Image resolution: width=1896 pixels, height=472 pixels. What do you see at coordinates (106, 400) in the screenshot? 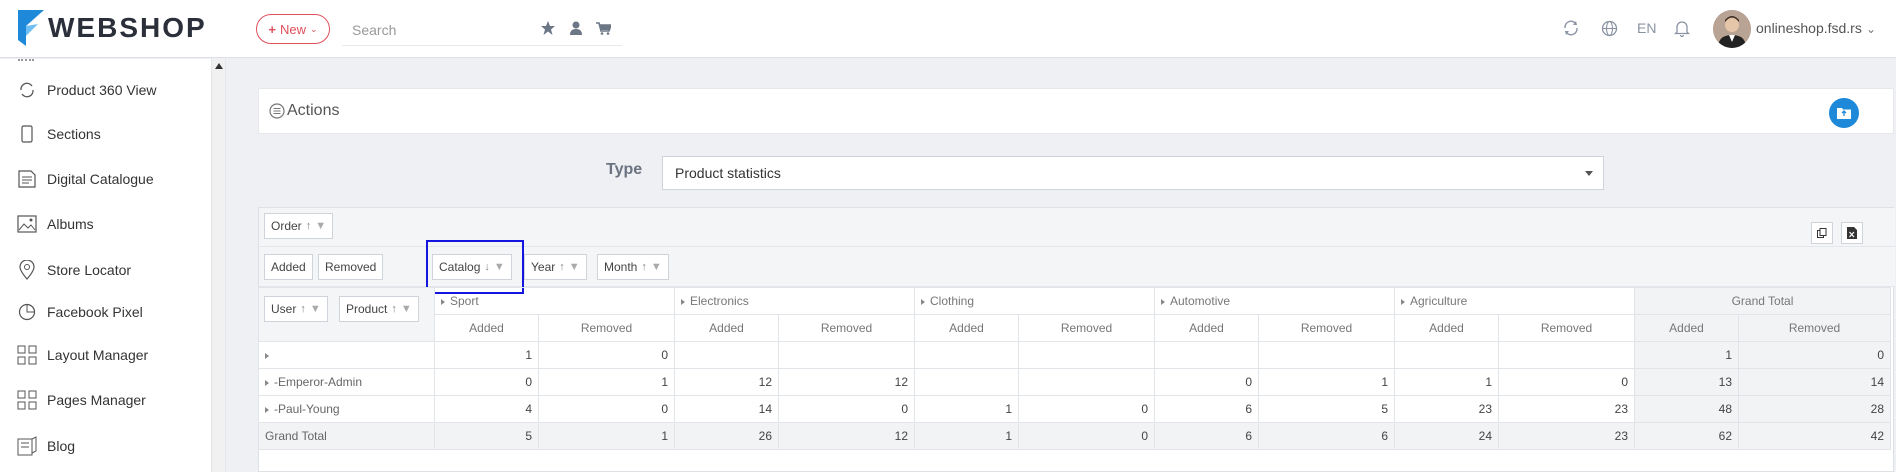
I see `sidebar-item-pages-manager: Pages Manager` at bounding box center [106, 400].